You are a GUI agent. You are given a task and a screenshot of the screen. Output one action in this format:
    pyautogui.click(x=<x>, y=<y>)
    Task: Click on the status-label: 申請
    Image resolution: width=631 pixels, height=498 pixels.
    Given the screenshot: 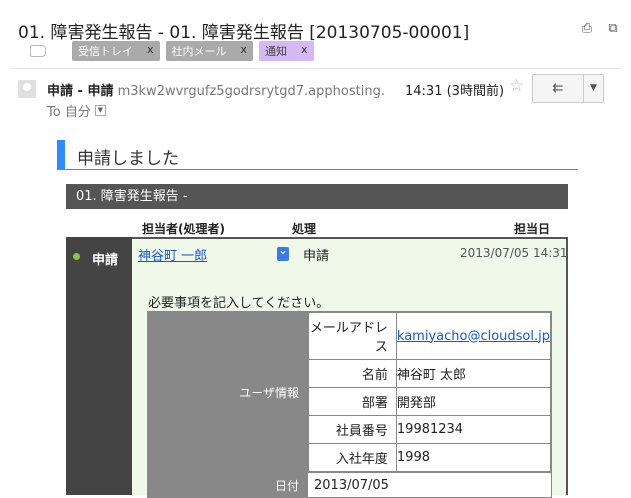 What is the action you would take?
    pyautogui.click(x=105, y=260)
    